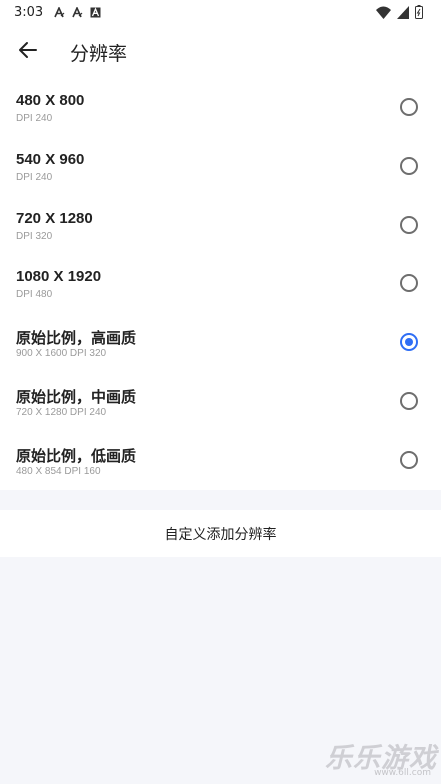 This screenshot has width=441, height=784. I want to click on resolution-label: 原始比例，高画质, so click(76, 339).